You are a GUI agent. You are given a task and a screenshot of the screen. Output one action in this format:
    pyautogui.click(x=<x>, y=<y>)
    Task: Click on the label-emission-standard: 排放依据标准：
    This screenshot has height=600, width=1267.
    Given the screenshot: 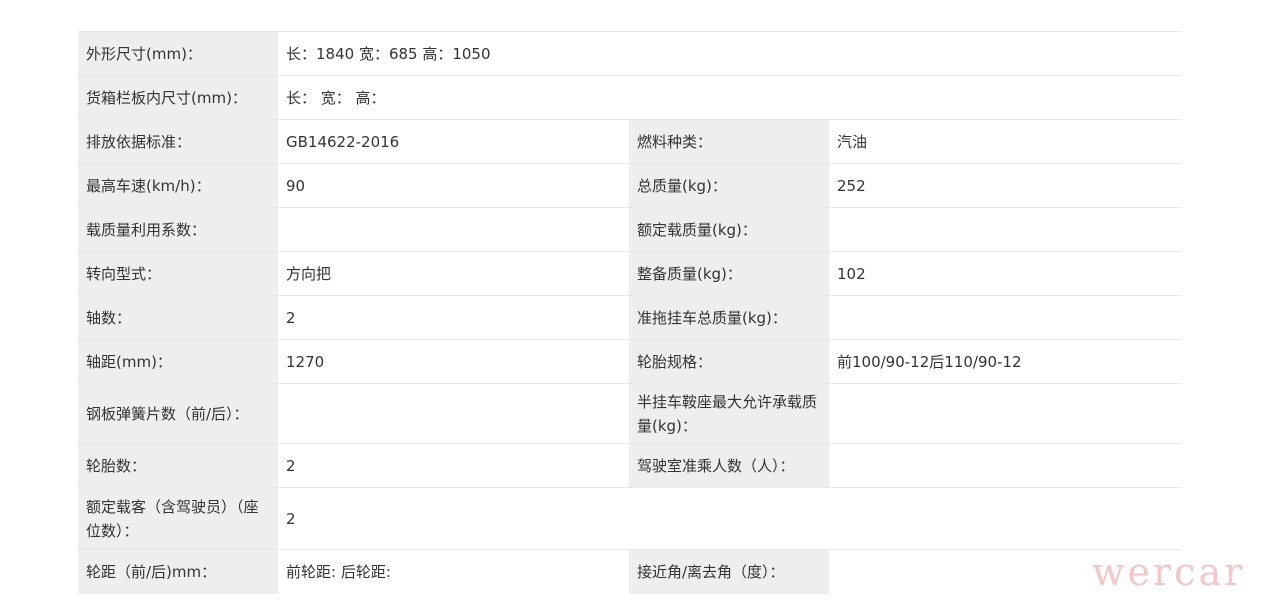 What is the action you would take?
    pyautogui.click(x=178, y=141)
    